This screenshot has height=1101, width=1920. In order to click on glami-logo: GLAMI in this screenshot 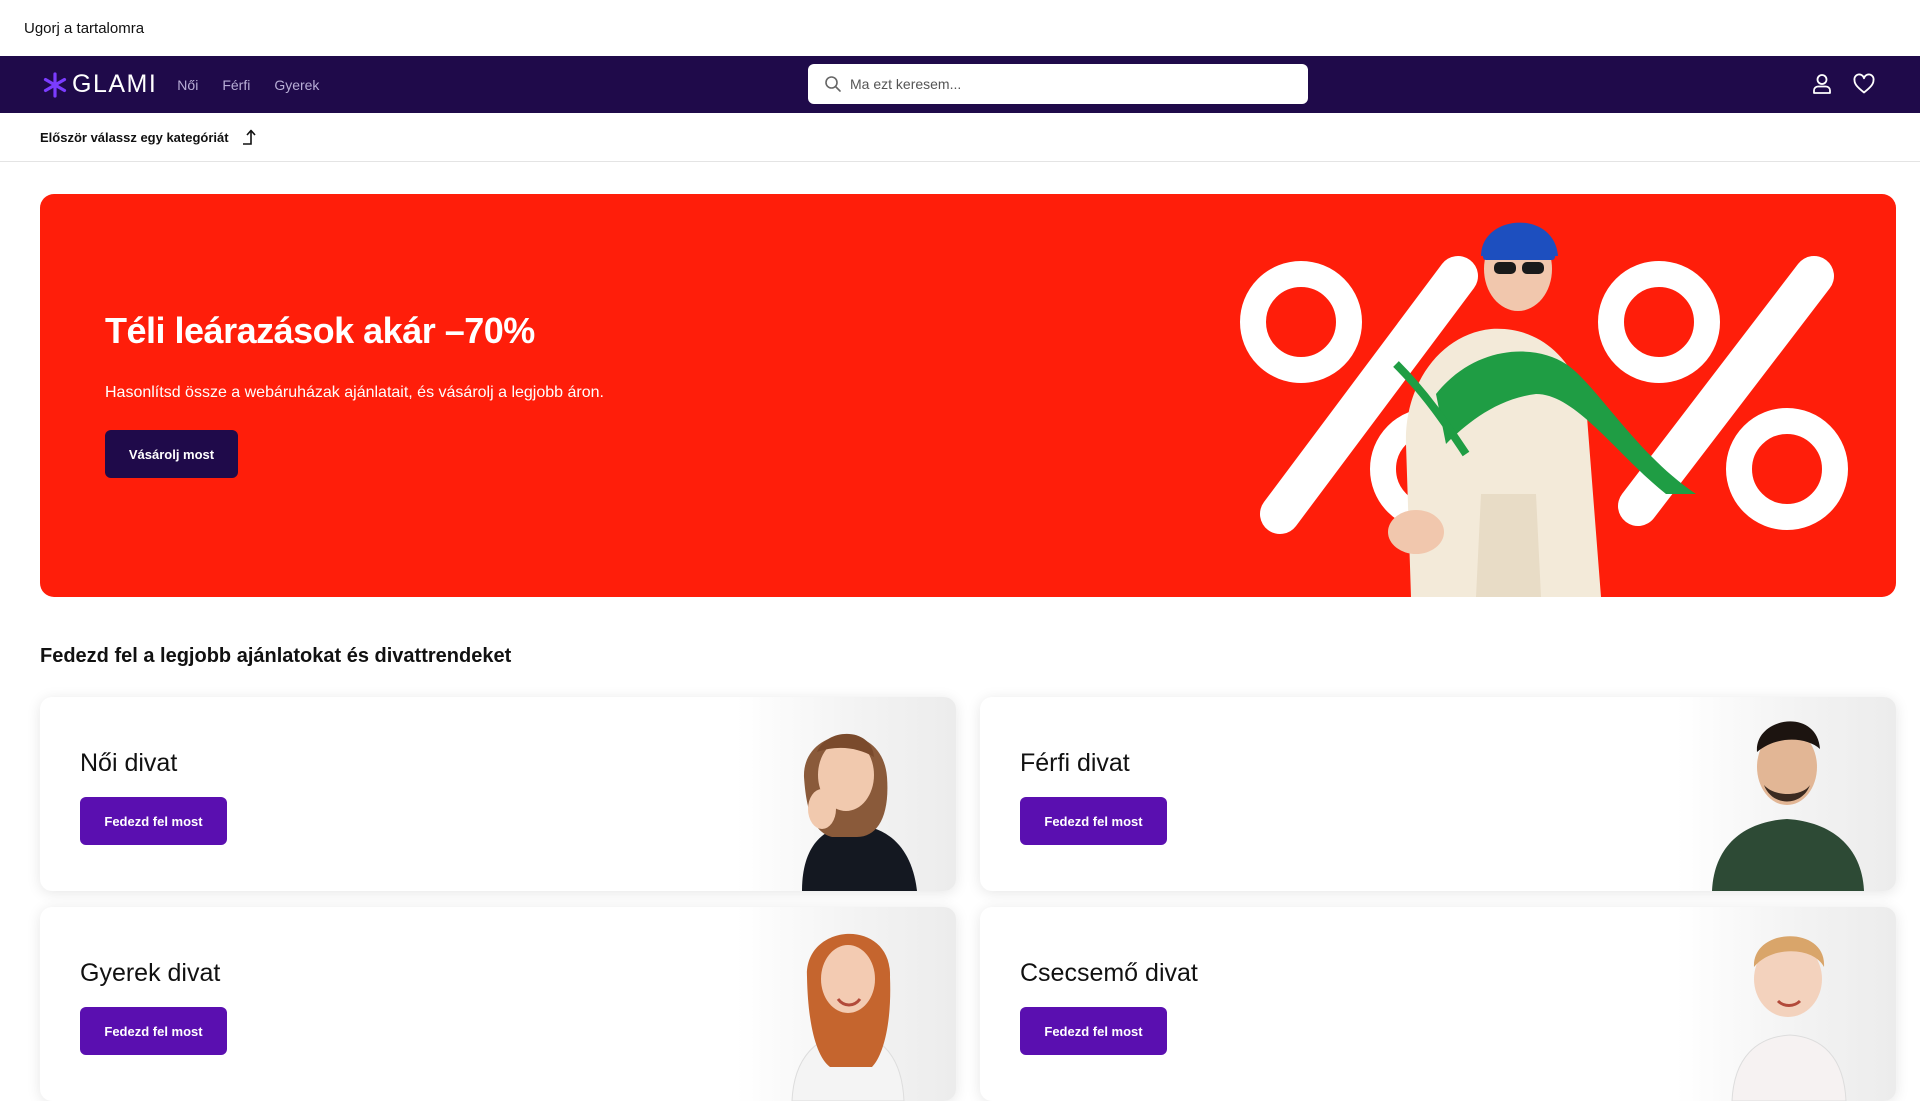, I will do `click(99, 84)`.